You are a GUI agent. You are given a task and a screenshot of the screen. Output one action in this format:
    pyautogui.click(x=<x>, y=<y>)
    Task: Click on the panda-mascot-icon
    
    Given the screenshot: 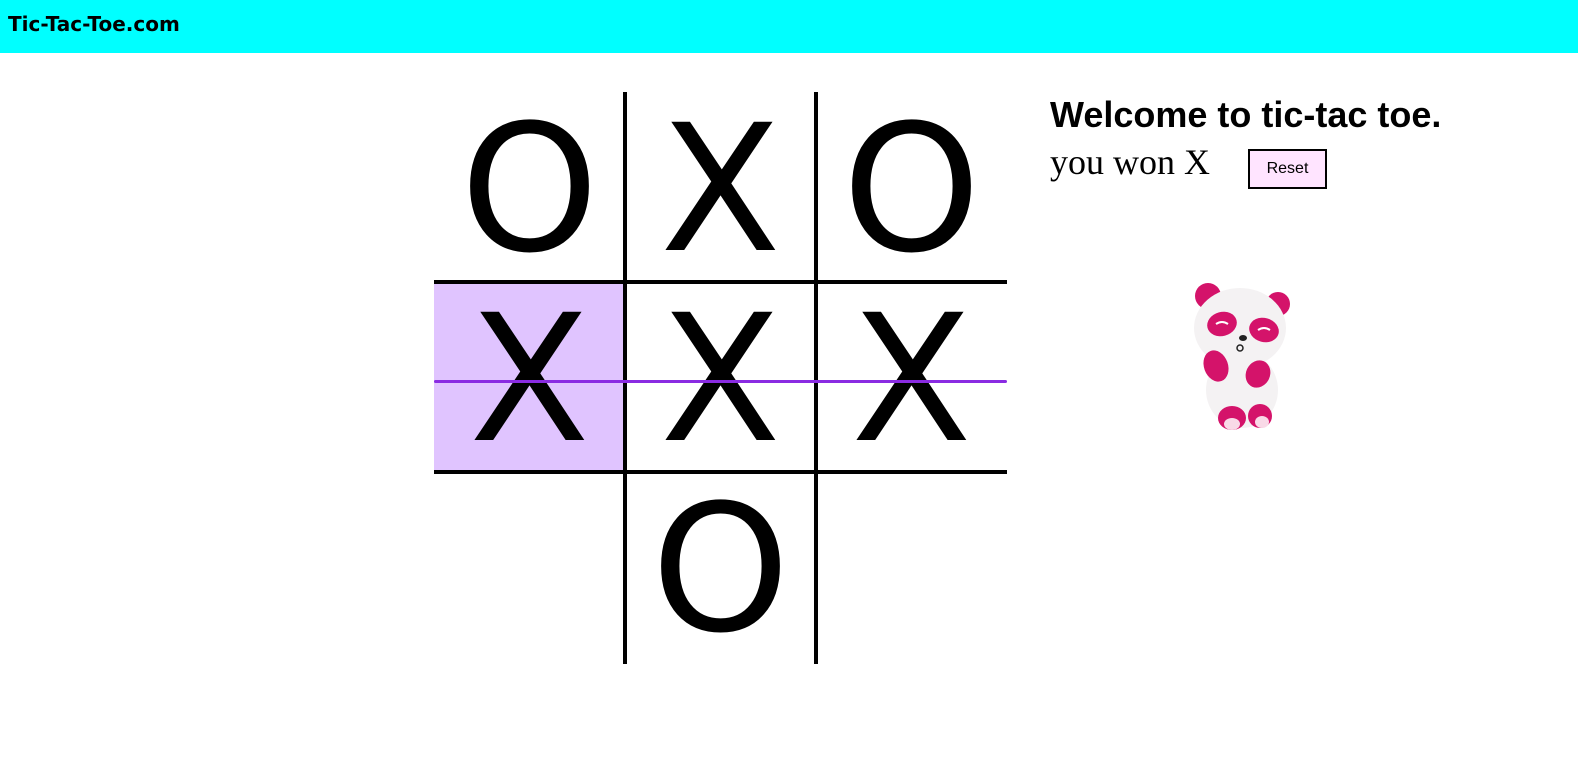 What is the action you would take?
    pyautogui.click(x=1242, y=356)
    